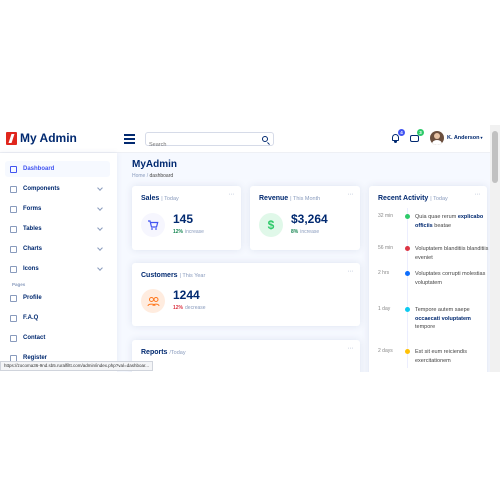 The height and width of the screenshot is (500, 500). Describe the element at coordinates (161, 176) in the screenshot. I see `breadcrumb-current: dashboard` at that location.